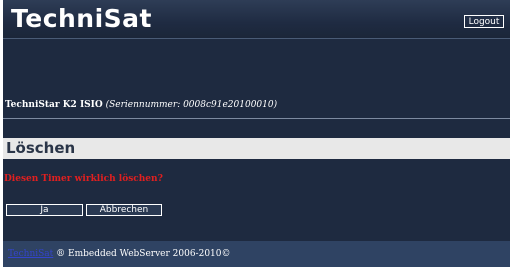 The height and width of the screenshot is (267, 512). Describe the element at coordinates (256, 148) in the screenshot. I see `title-bar: Löschen` at that location.